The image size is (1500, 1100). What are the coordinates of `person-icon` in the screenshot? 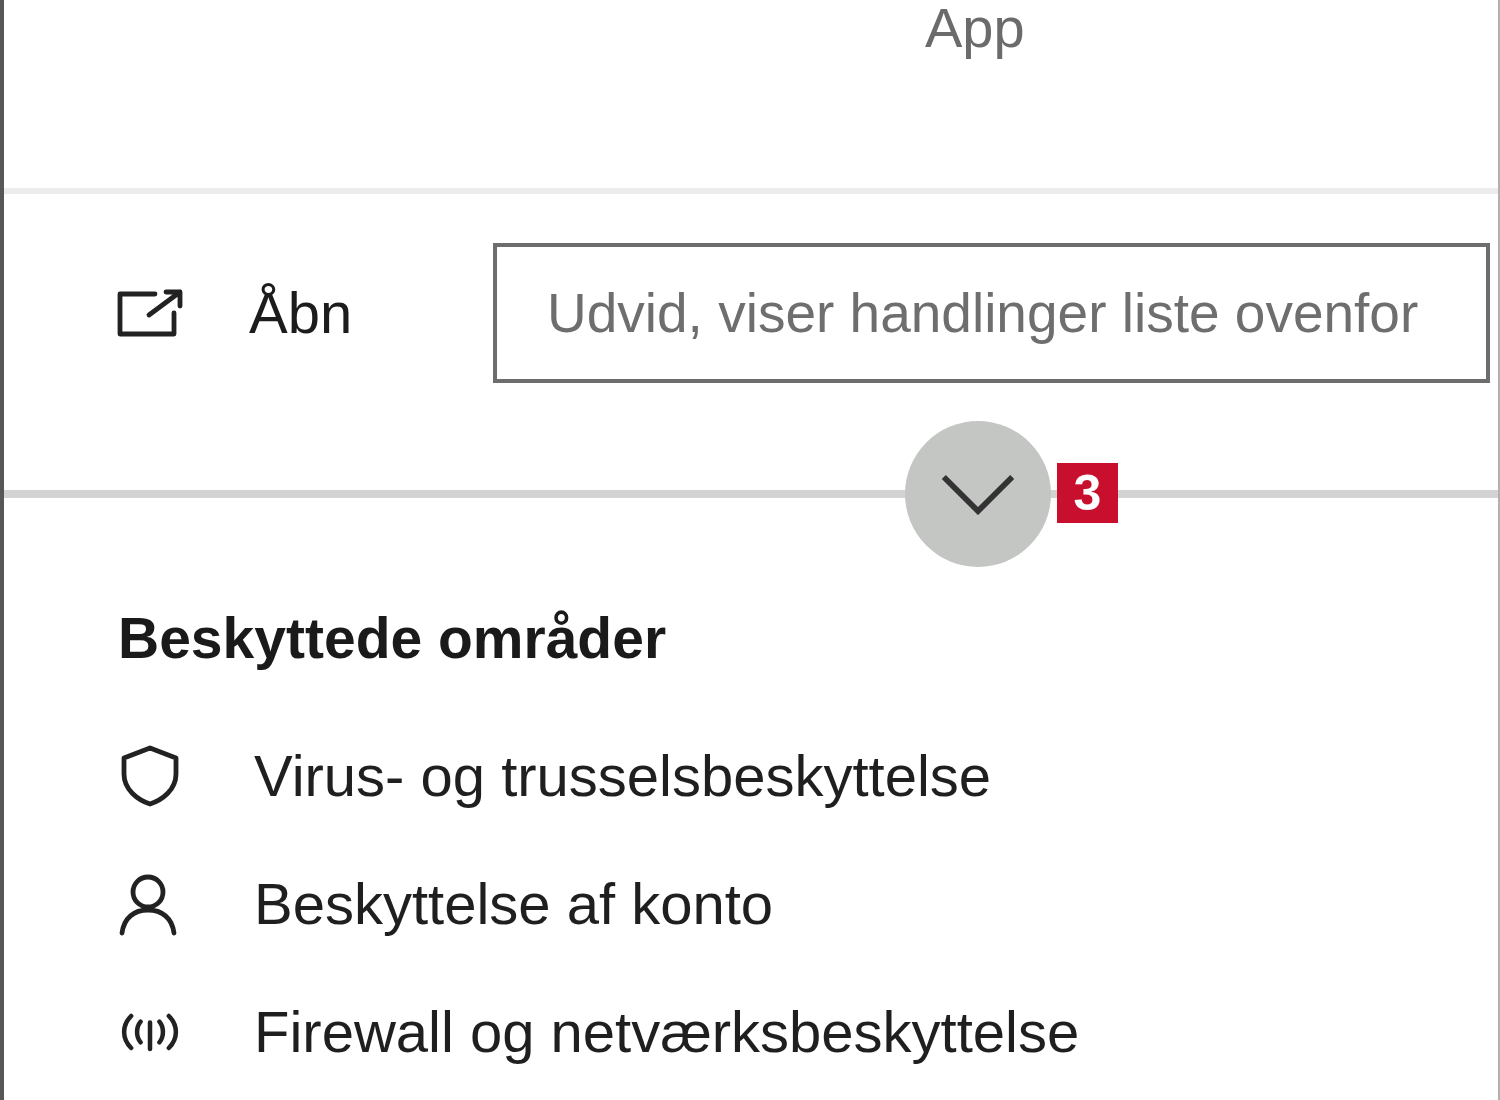 It's located at (148, 904).